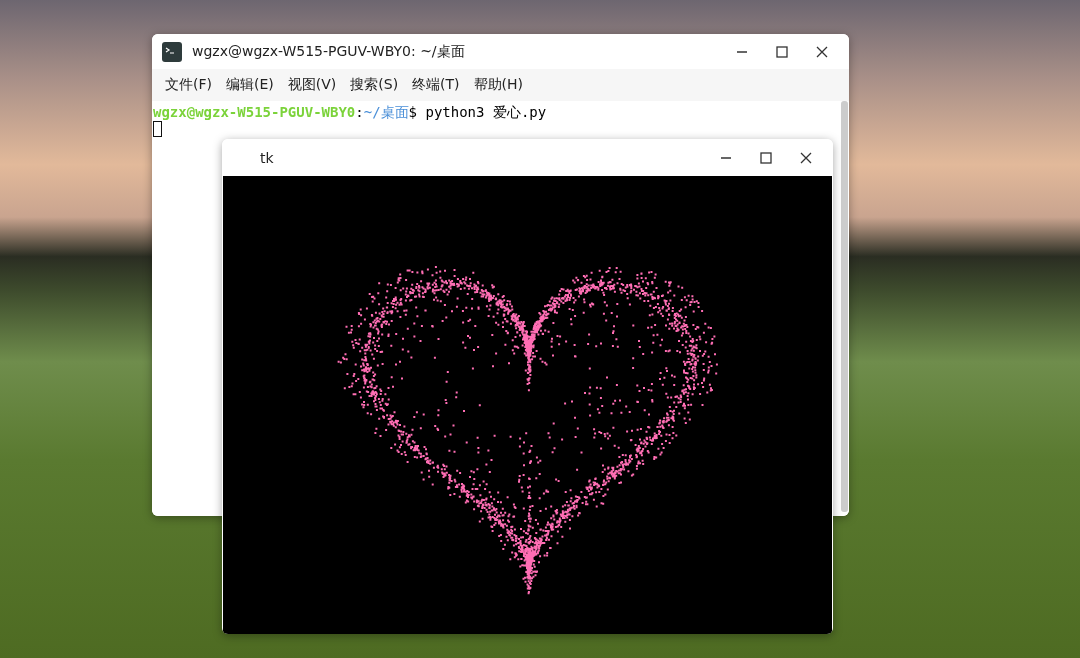 The image size is (1080, 658). I want to click on text-cursor, so click(157, 129).